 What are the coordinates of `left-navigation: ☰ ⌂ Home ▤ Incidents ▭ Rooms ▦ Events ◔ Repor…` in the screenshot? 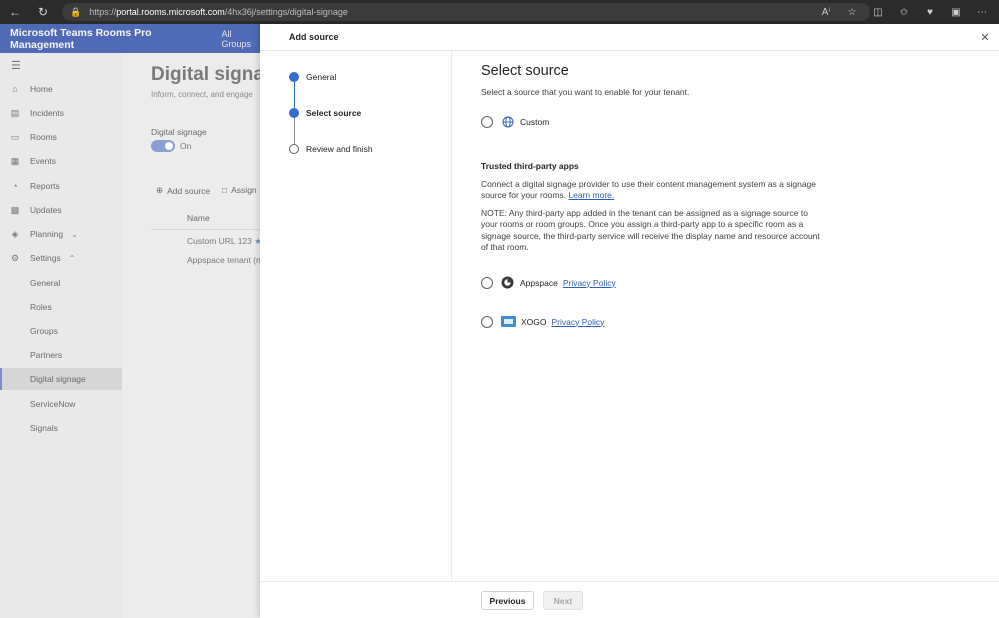 It's located at (61, 335).